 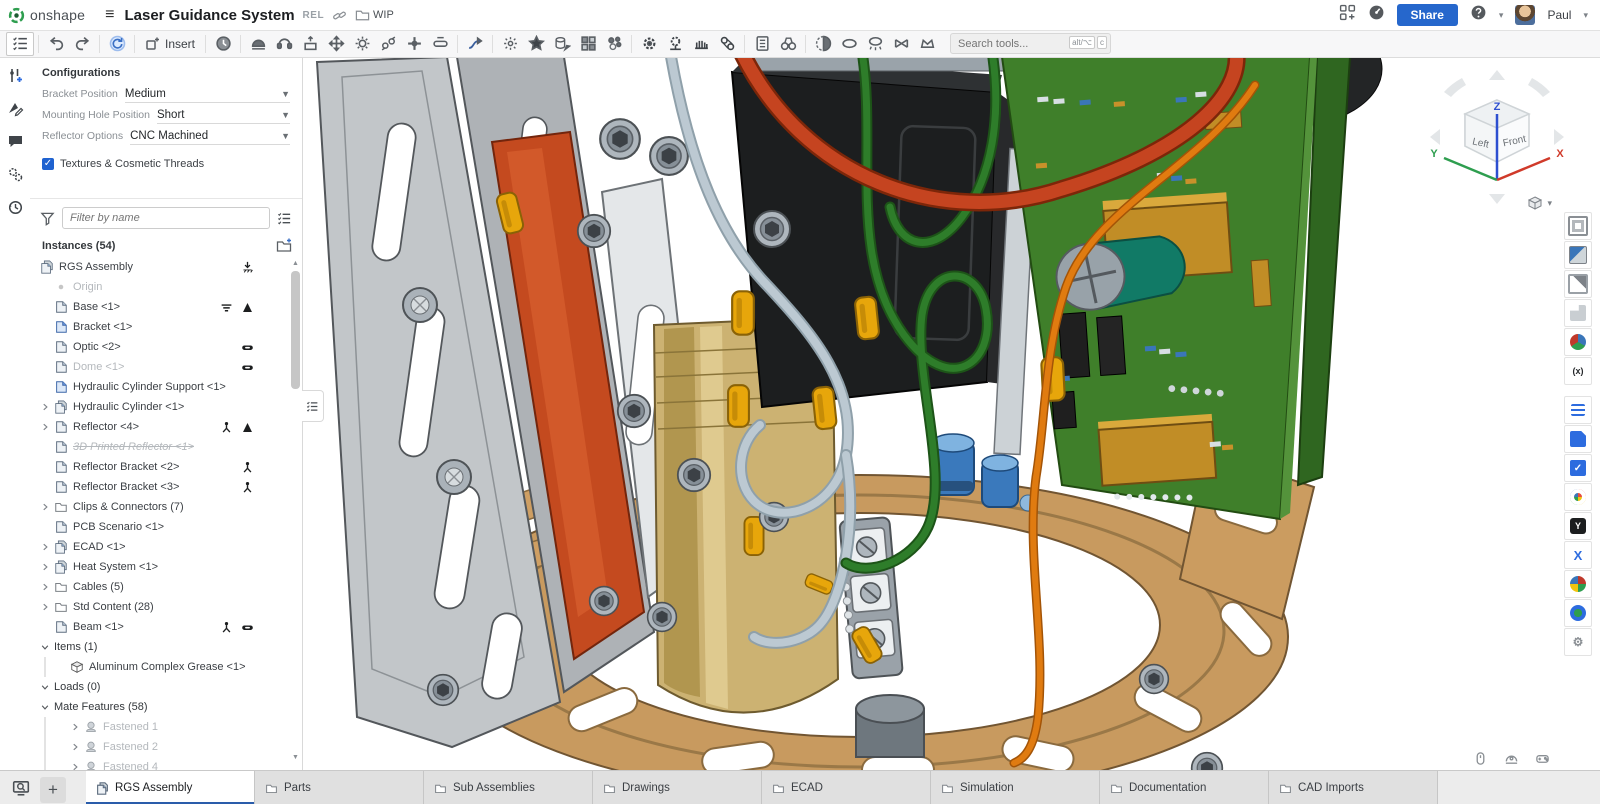 I want to click on pie-suite-app-icon, so click(x=1578, y=584).